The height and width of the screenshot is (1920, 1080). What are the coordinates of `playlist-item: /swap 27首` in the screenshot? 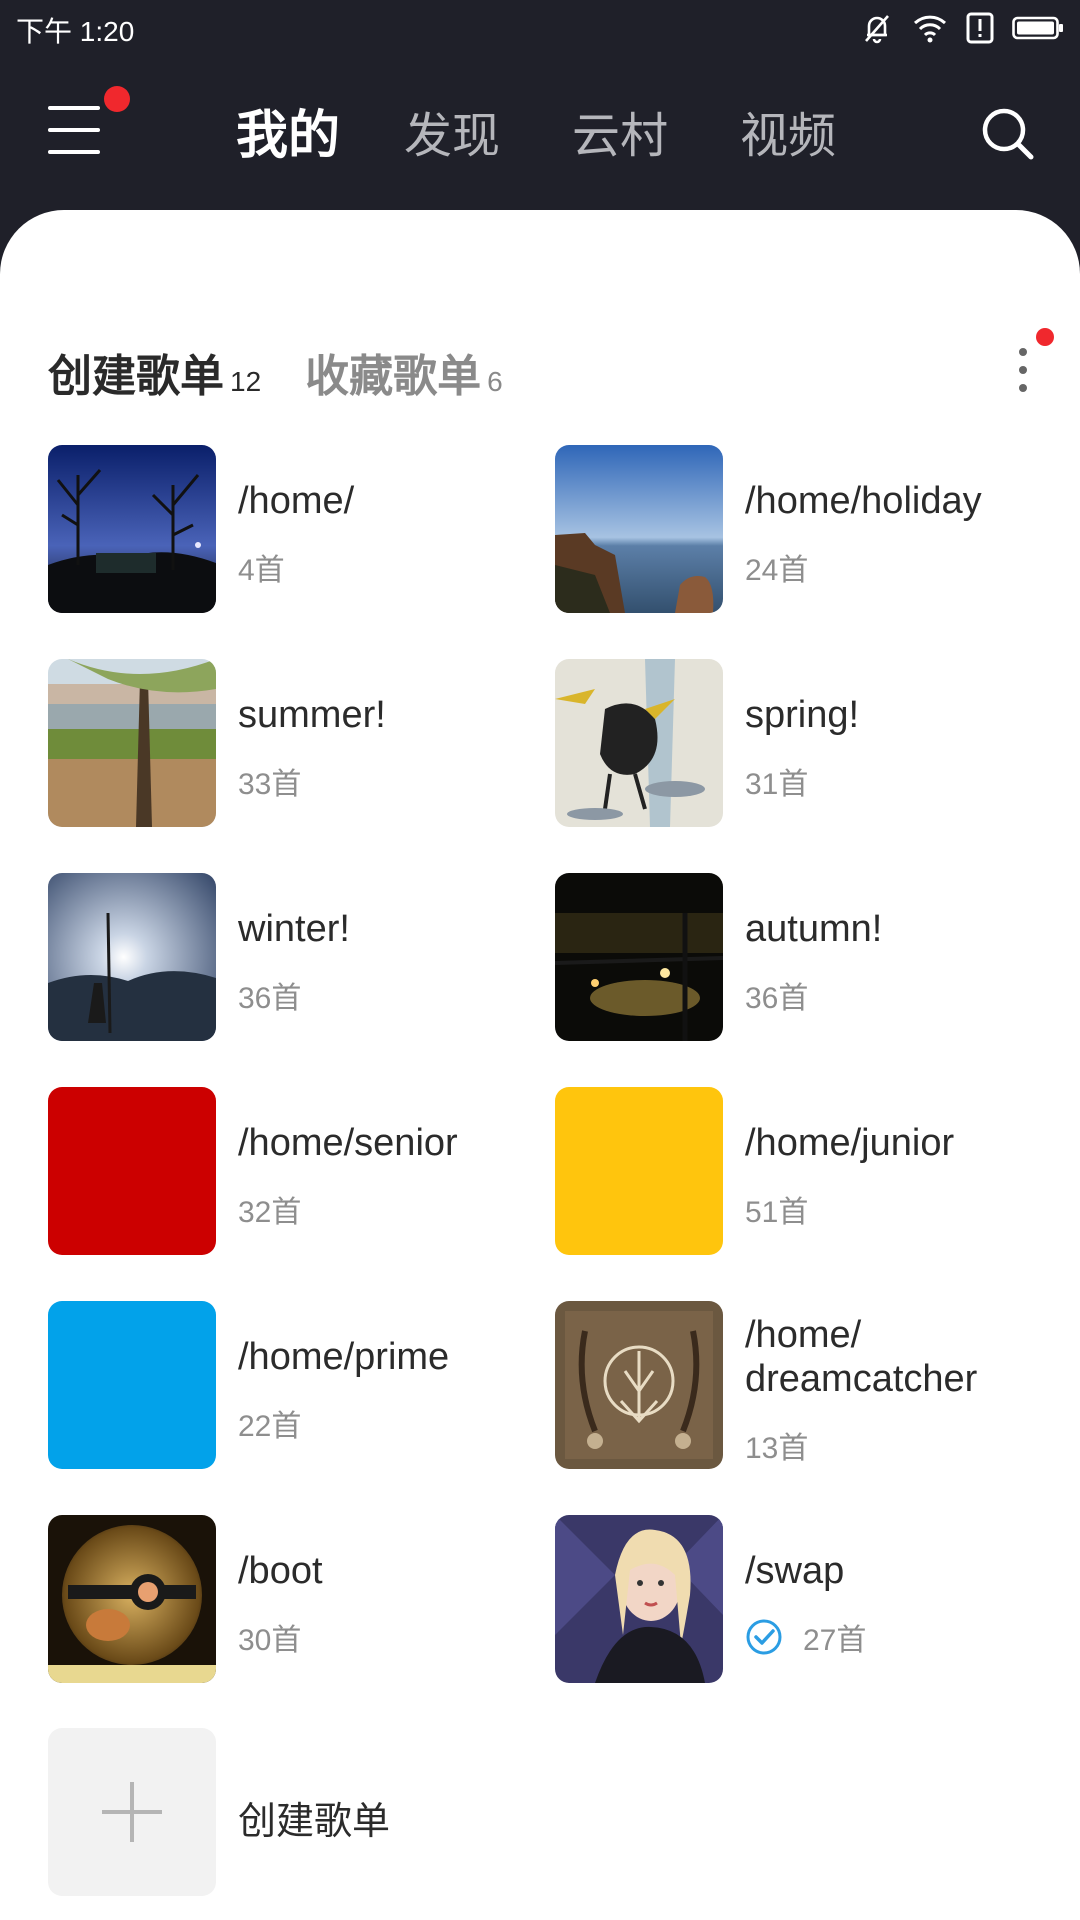 It's located at (805, 1600).